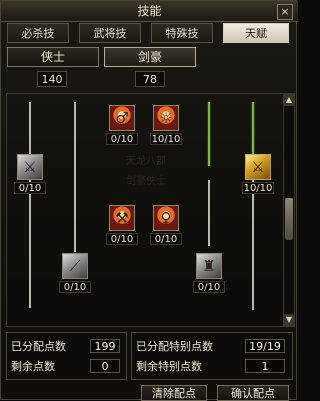 This screenshot has height=401, width=320. What do you see at coordinates (174, 346) in the screenshot?
I see `special-allocated-label: 已分配特别点数` at bounding box center [174, 346].